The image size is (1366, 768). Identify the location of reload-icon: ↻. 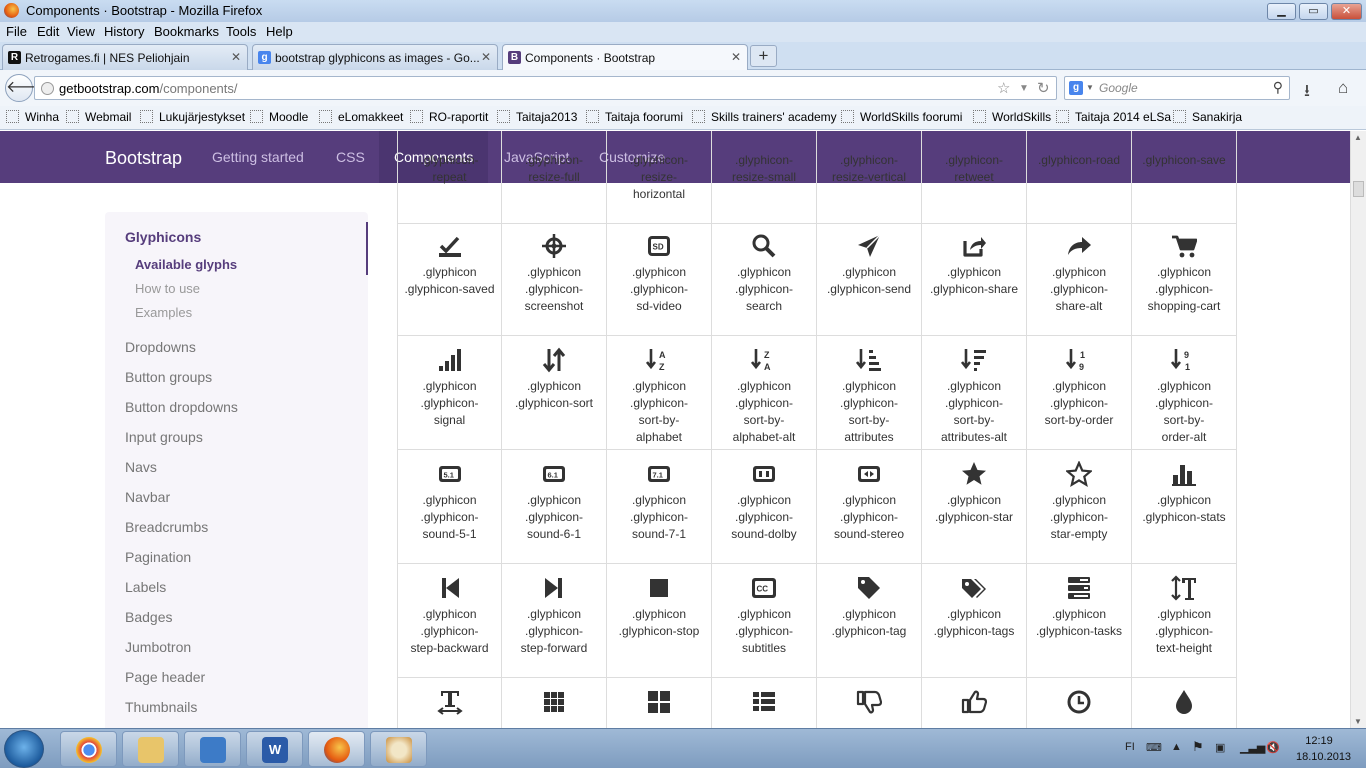
(1043, 88).